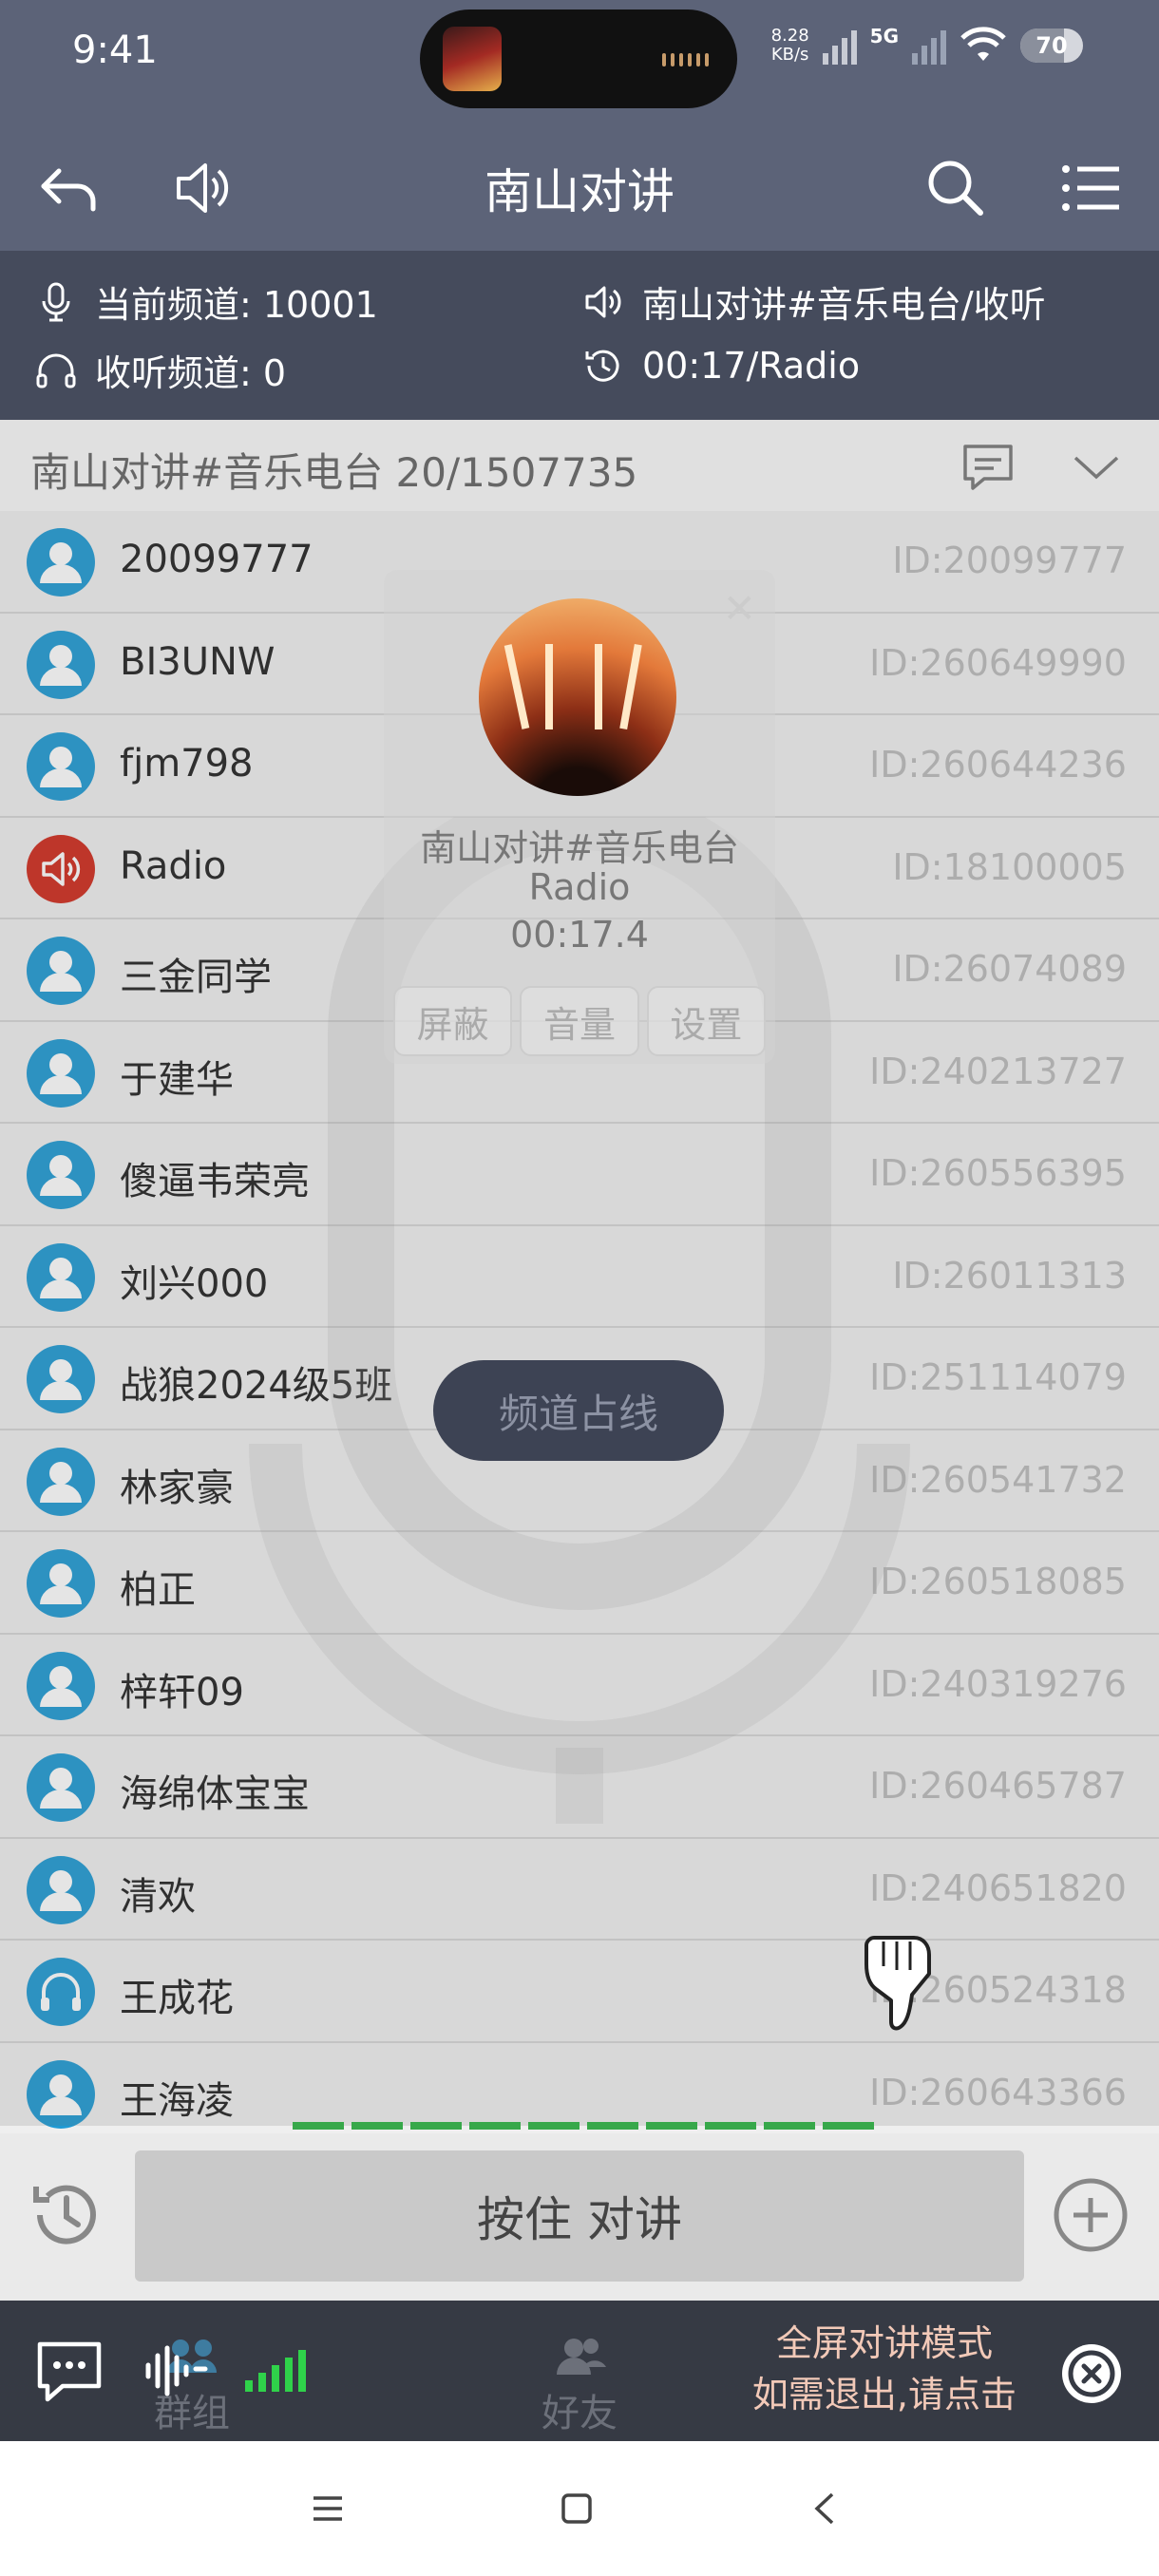 This screenshot has width=1159, height=2576. I want to click on member-name: 王海凌, so click(177, 2100).